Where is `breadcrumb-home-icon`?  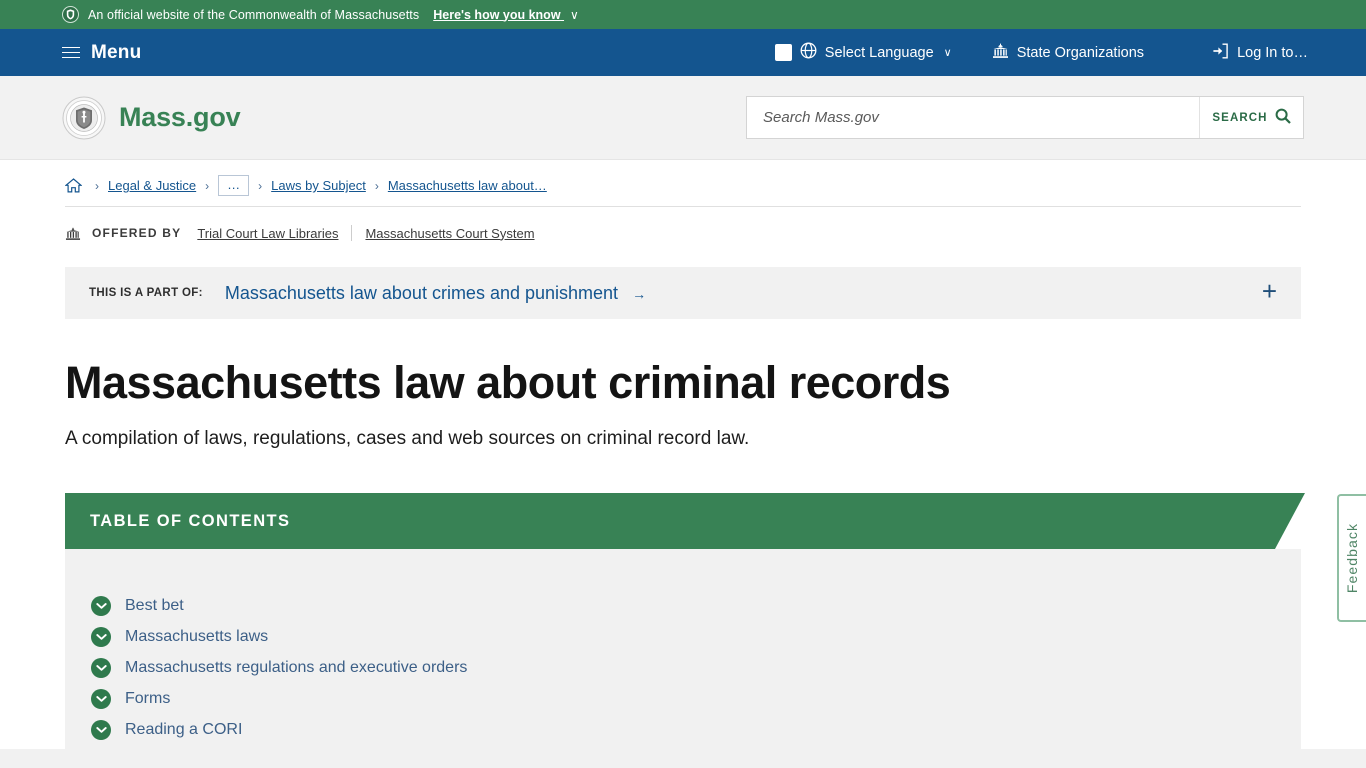
breadcrumb-home-icon is located at coordinates (75, 185).